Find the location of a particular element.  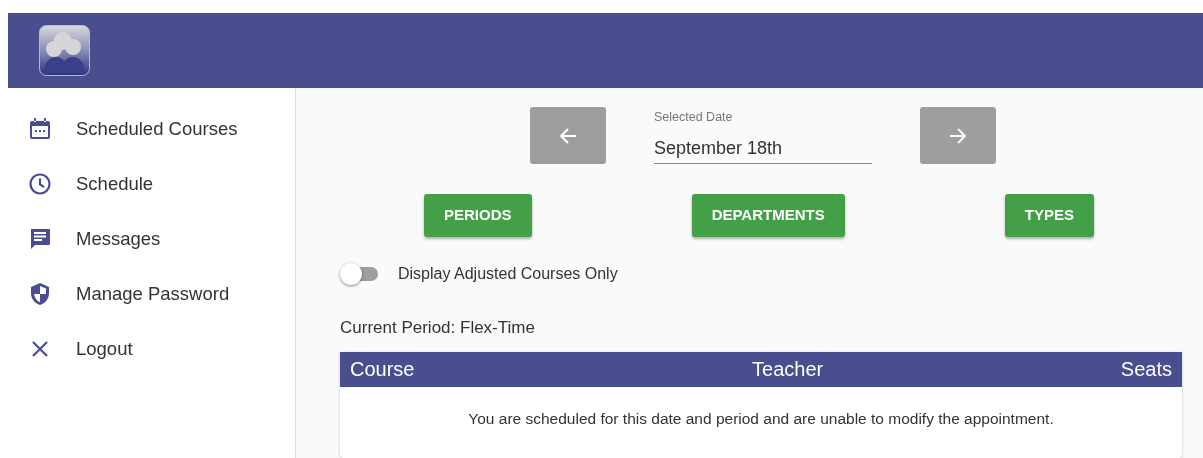

sidebar-item: Manage Password is located at coordinates (151, 293).